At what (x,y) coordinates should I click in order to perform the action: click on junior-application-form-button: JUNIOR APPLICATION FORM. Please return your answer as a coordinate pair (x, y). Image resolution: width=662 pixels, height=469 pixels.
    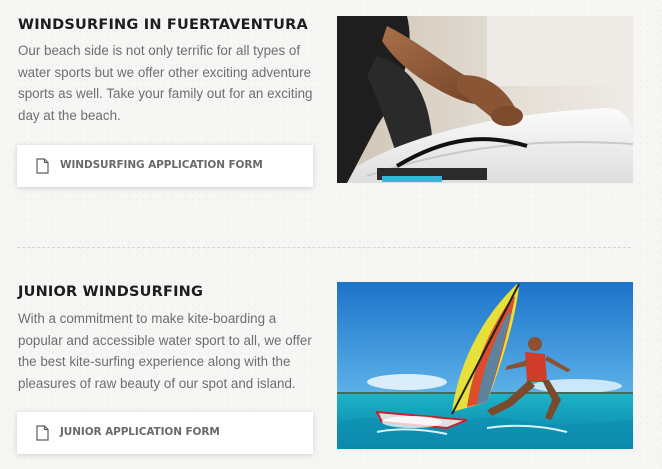
    Looking at the image, I should click on (165, 433).